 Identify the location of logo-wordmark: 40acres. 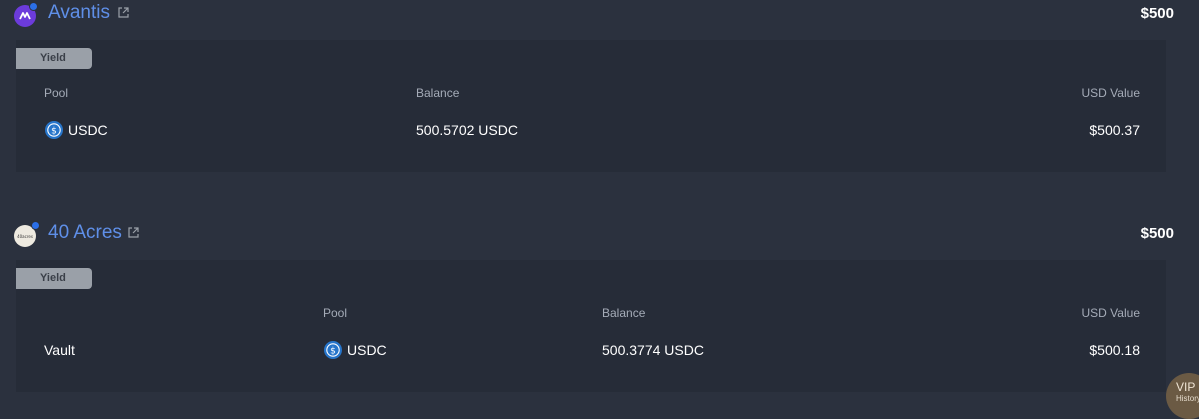
(25, 236).